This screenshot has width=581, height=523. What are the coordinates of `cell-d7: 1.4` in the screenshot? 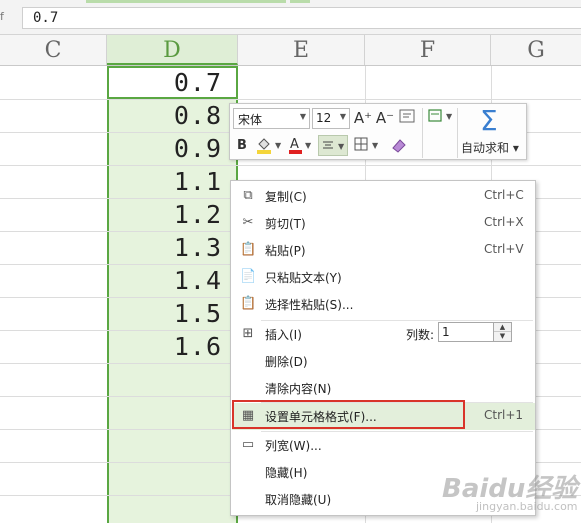 It's located at (166, 280).